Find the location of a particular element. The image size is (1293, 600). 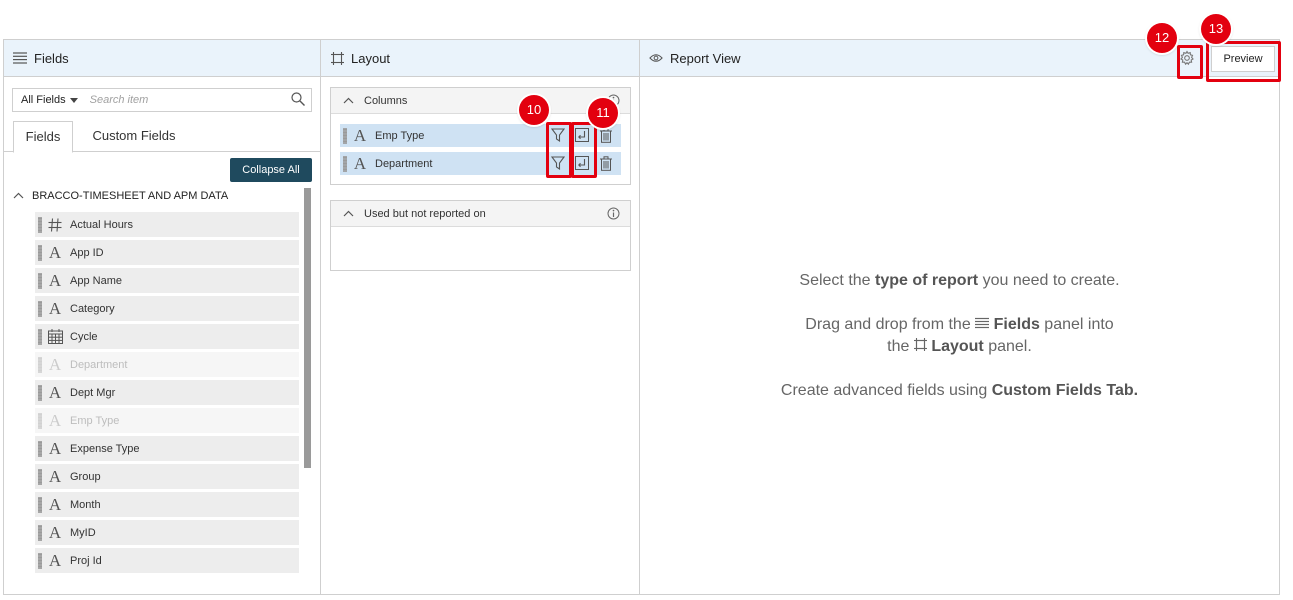

column-actions is located at coordinates (582, 135).